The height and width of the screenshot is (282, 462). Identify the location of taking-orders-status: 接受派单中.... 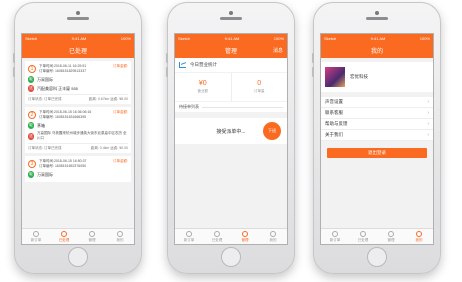
(231, 131).